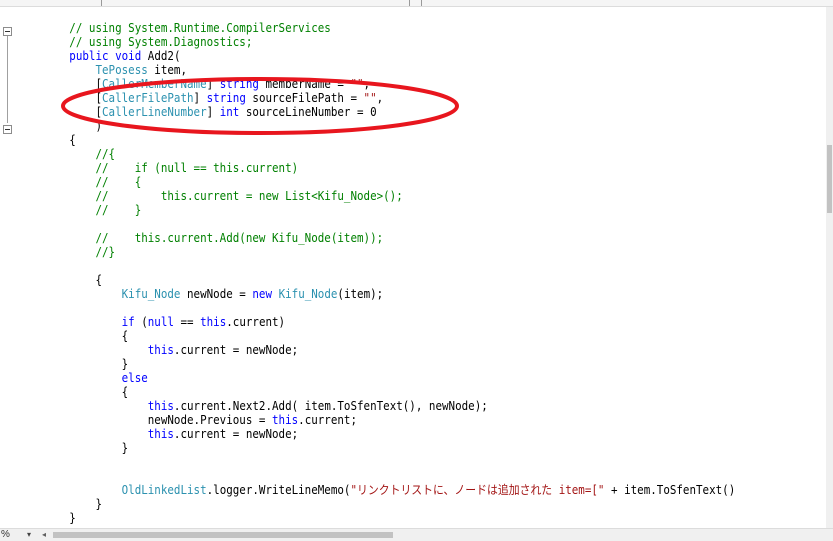 The image size is (833, 541). I want to click on code-line: newNode.Previous = this.current;, so click(187, 420).